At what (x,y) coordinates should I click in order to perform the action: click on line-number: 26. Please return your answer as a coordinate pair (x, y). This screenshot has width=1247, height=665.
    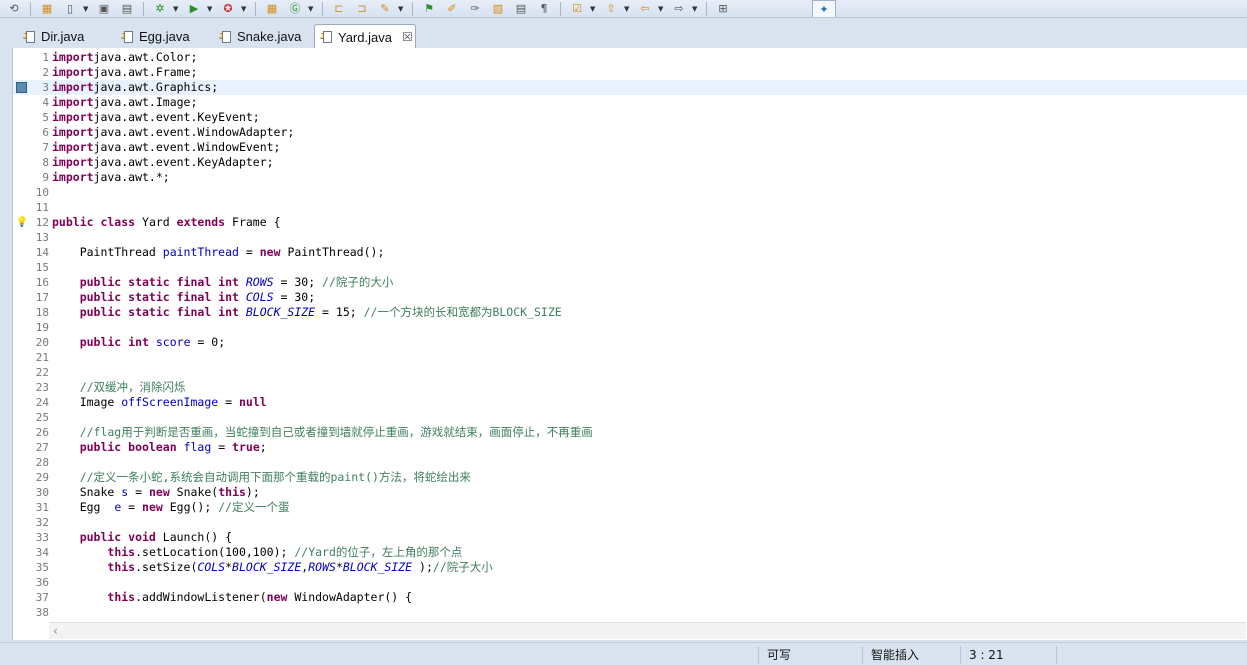
    Looking at the image, I should click on (42, 432).